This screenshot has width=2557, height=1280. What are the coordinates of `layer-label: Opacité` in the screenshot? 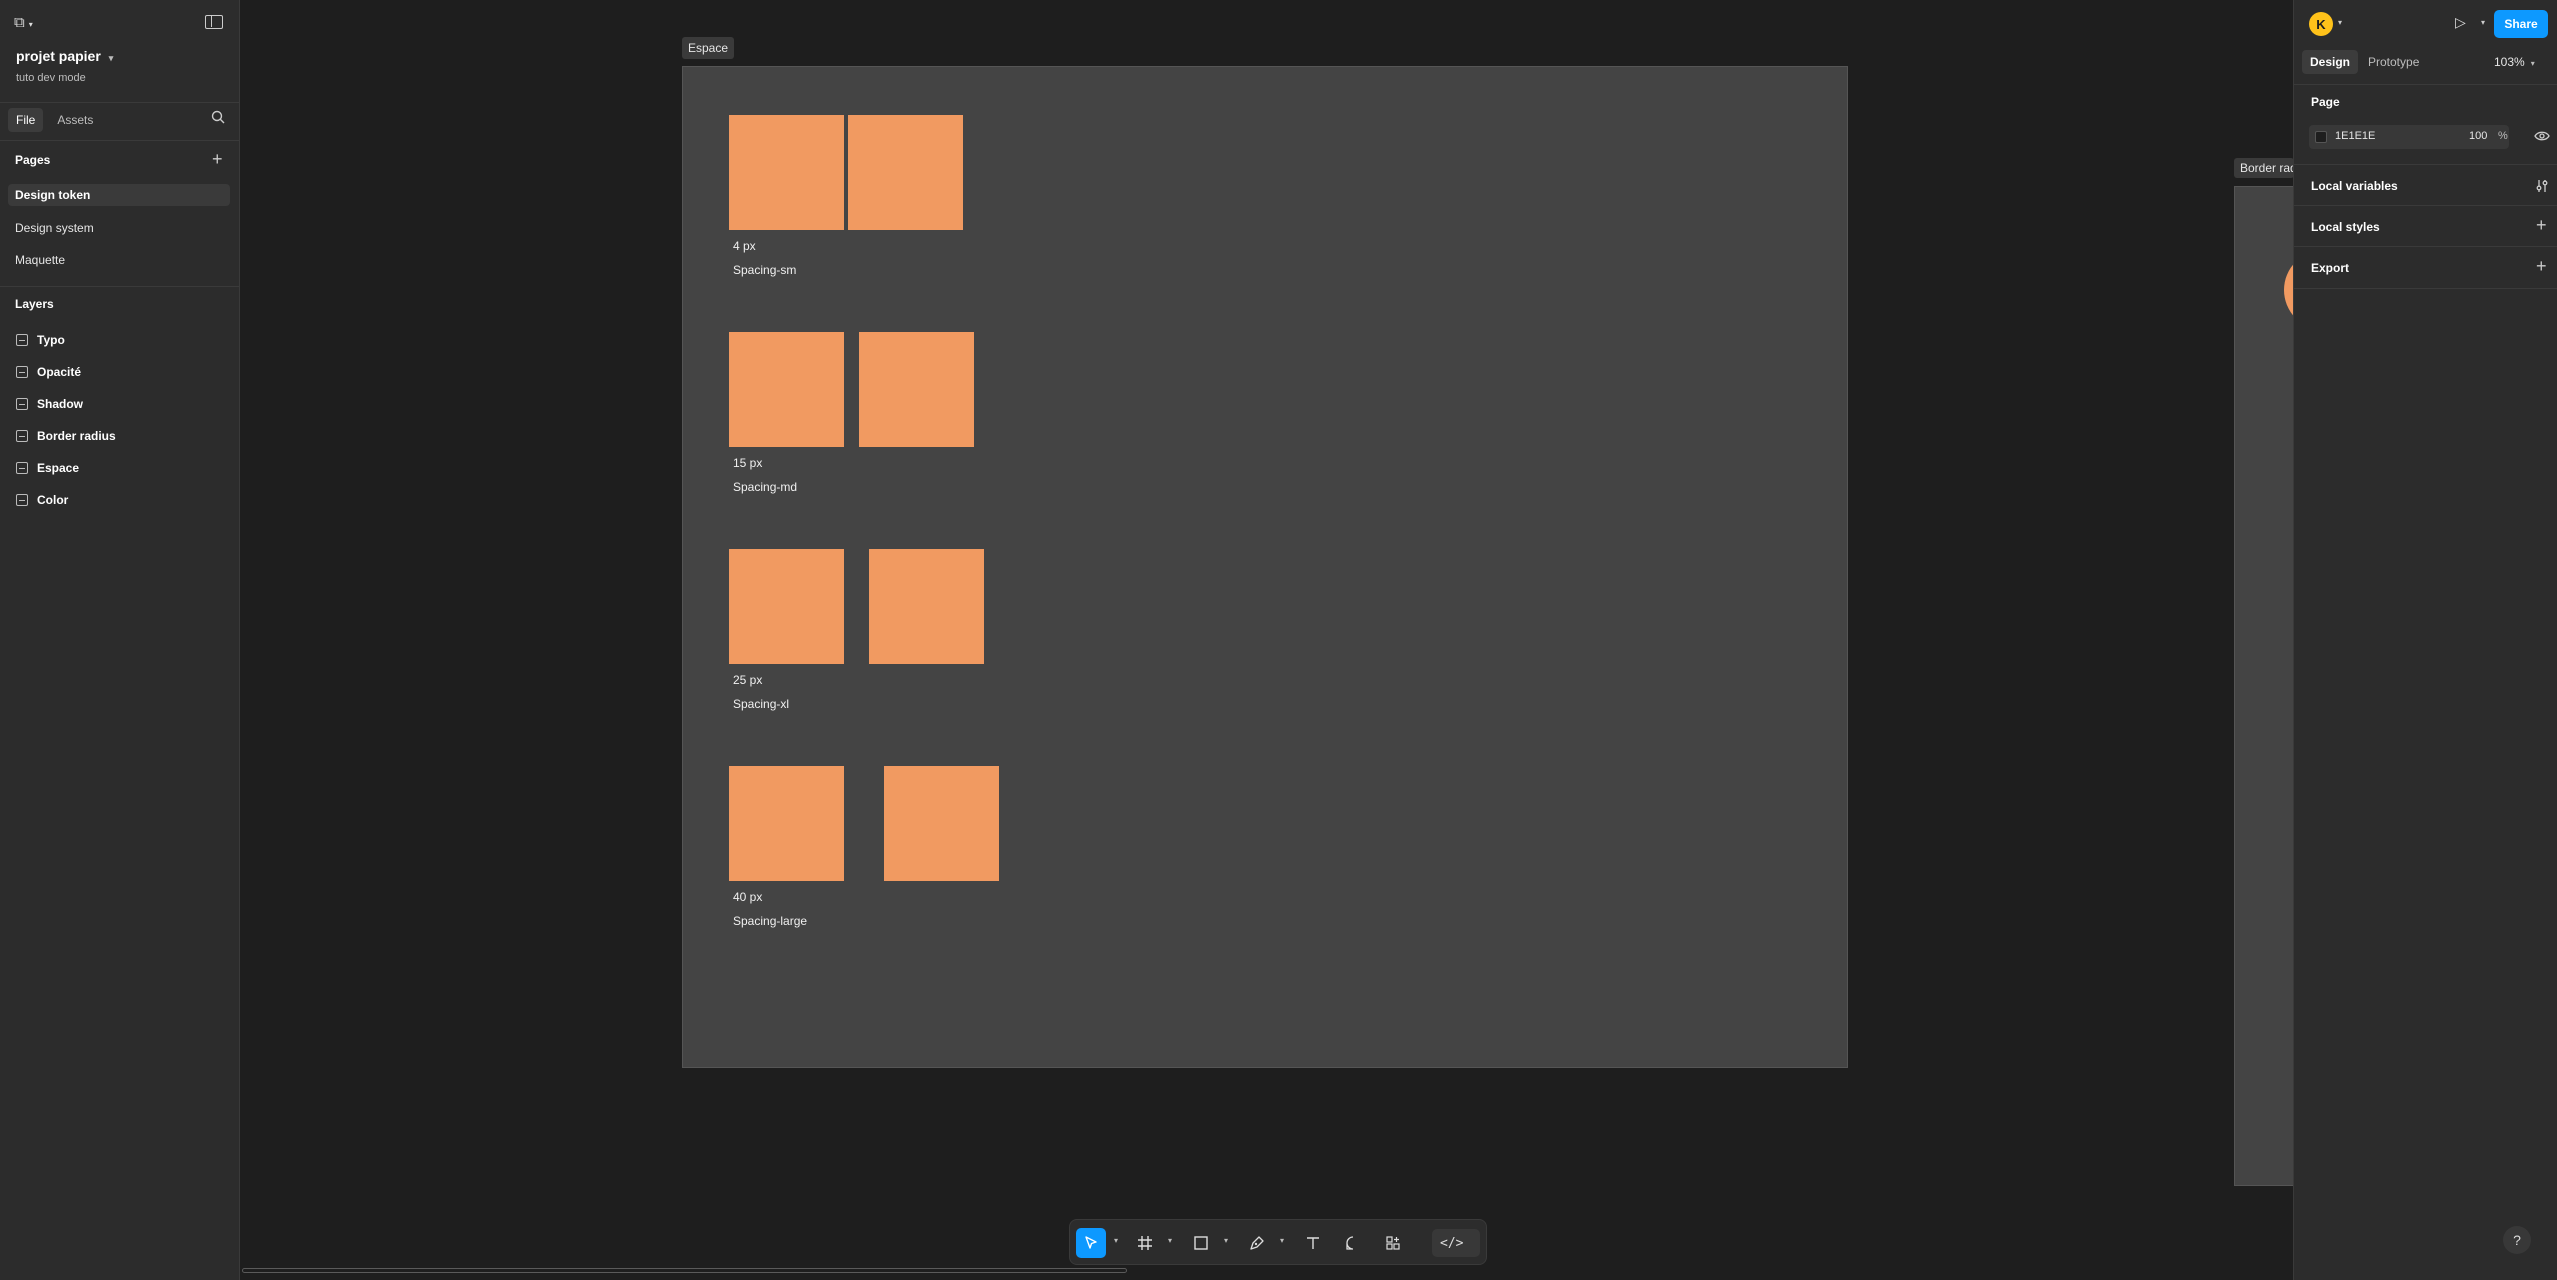 It's located at (59, 372).